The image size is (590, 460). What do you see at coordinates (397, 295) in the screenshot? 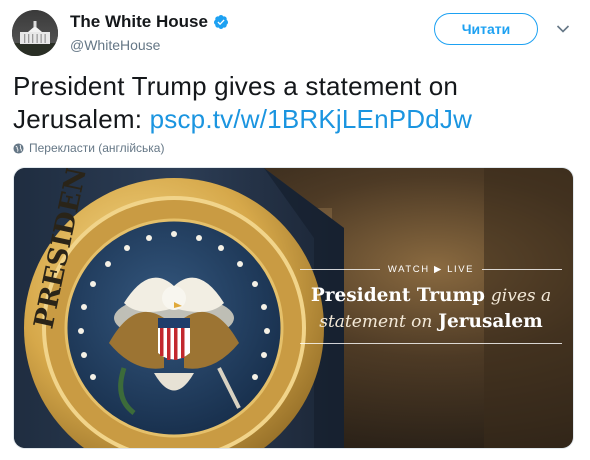
I see `headline-part-1: President Trump` at bounding box center [397, 295].